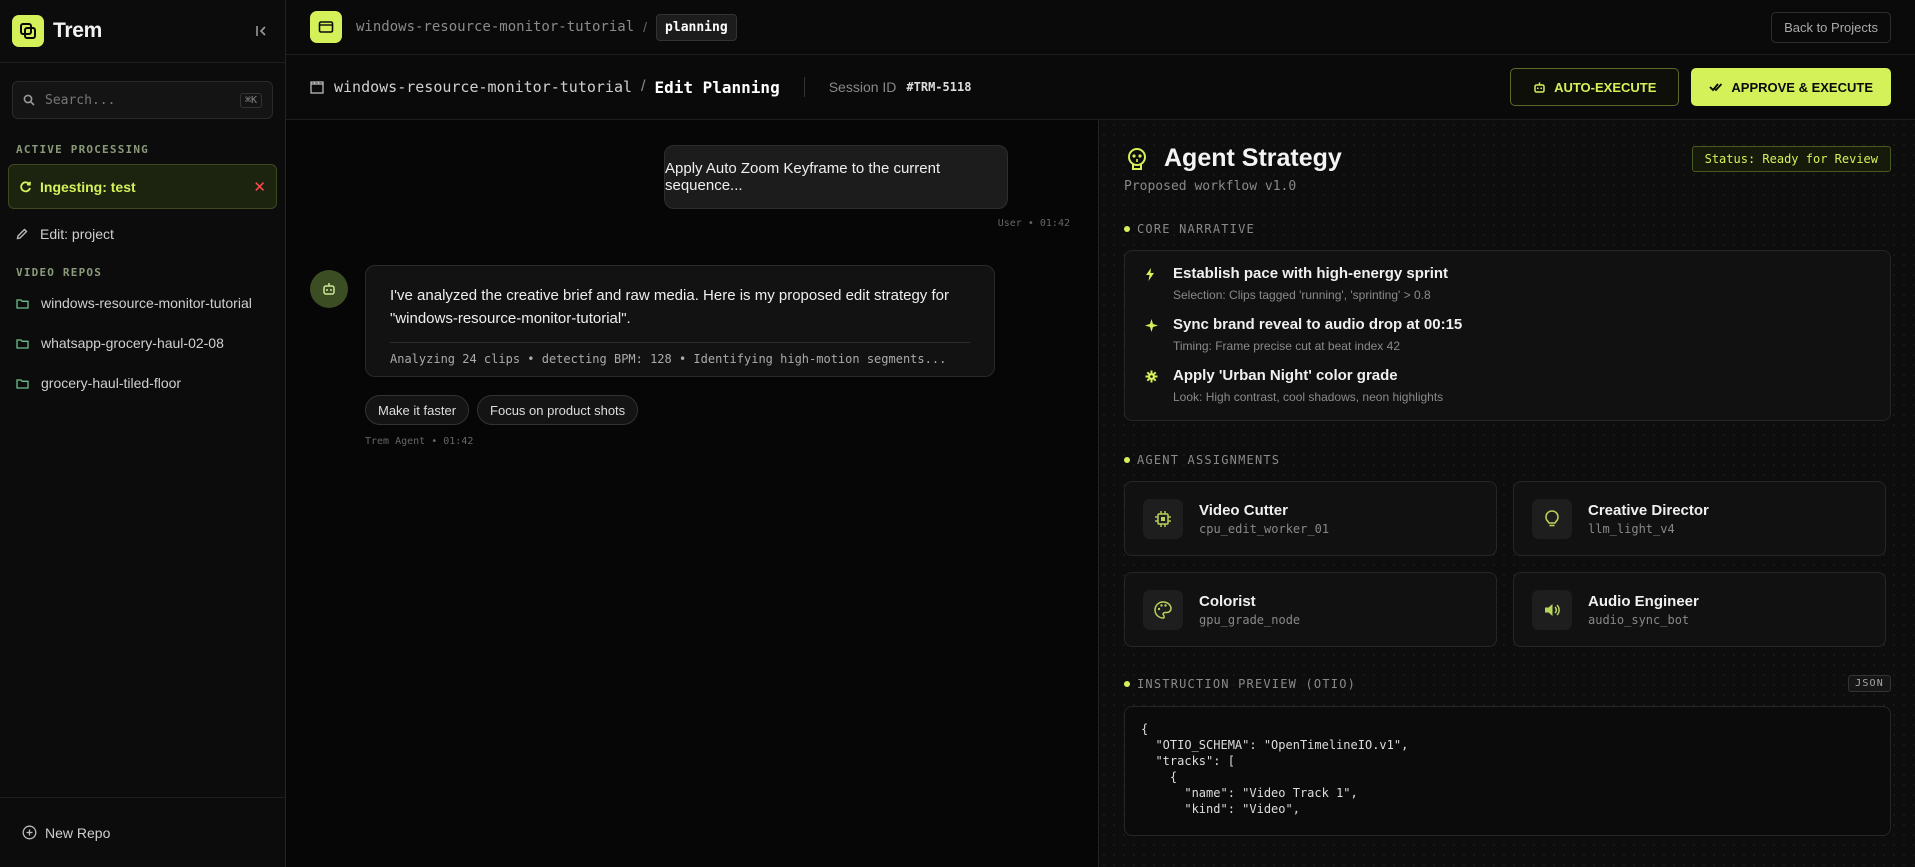 This screenshot has height=867, width=1915. What do you see at coordinates (1151, 376) in the screenshot?
I see `gear-icon` at bounding box center [1151, 376].